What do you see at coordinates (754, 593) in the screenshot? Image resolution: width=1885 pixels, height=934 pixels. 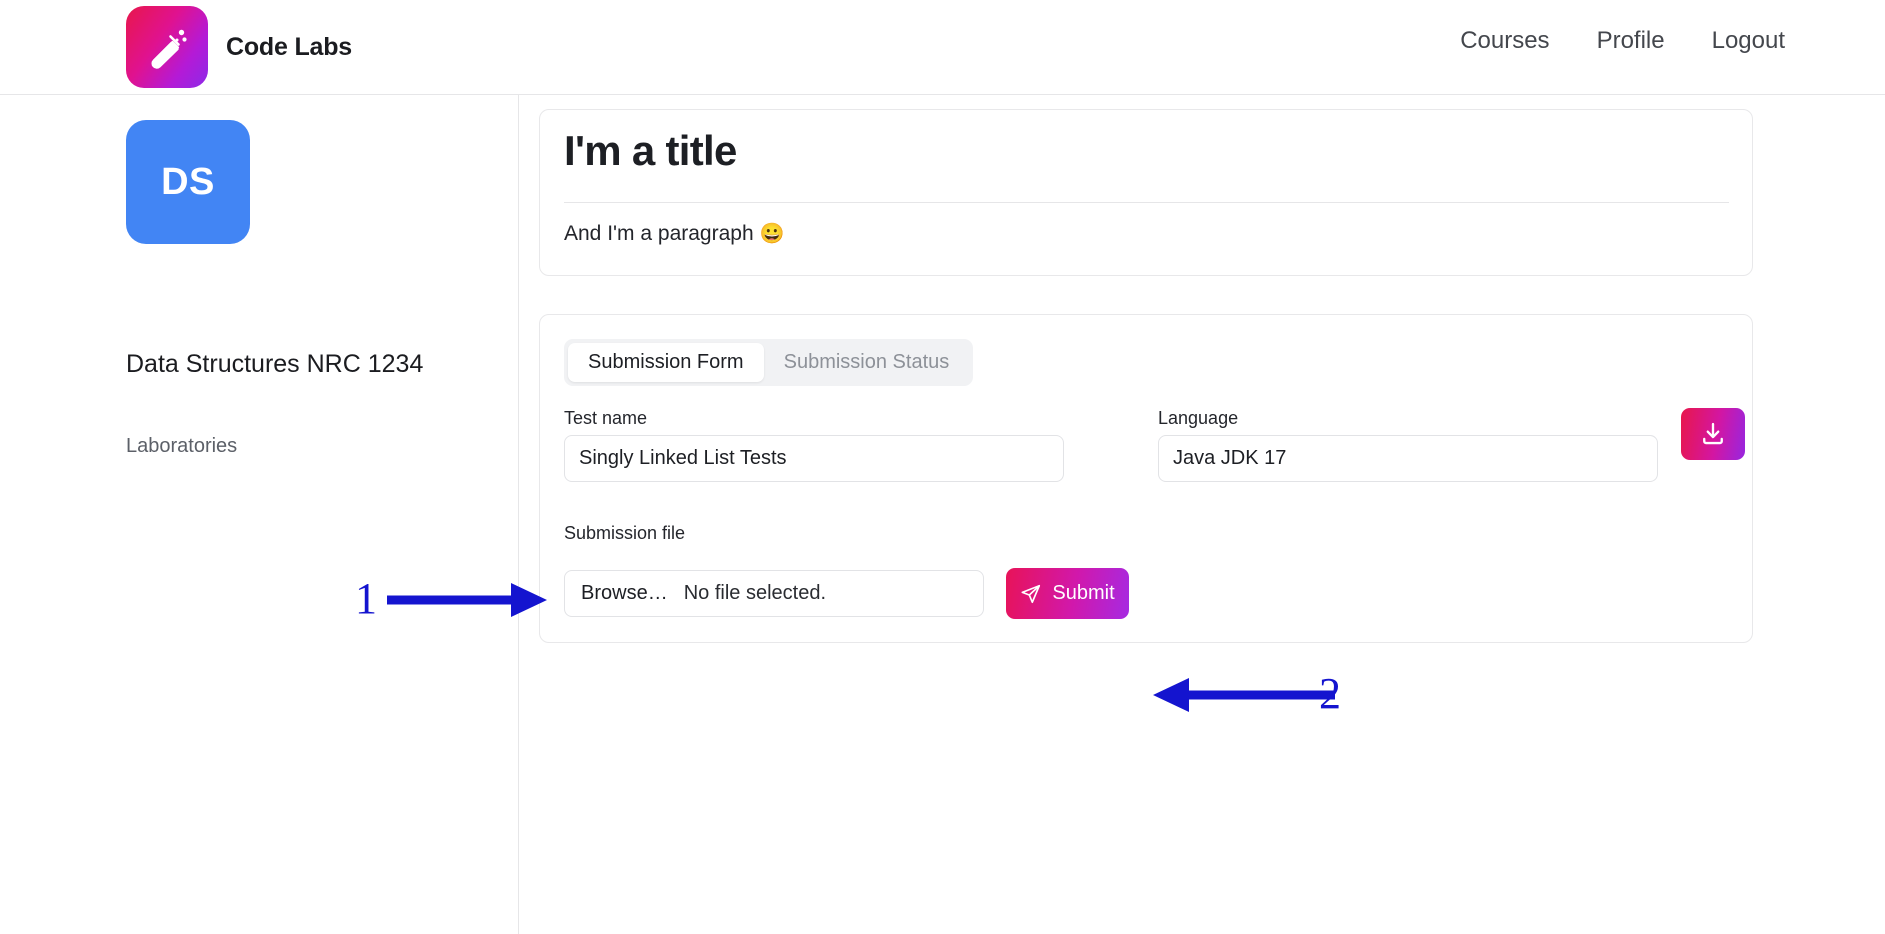 I see `file-status-text: No file selected.` at bounding box center [754, 593].